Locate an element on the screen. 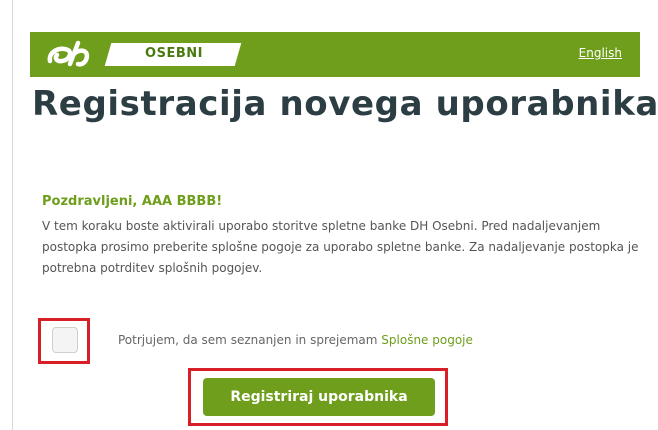 This screenshot has height=430, width=658. terms-link: Splošne pogoje is located at coordinates (427, 340).